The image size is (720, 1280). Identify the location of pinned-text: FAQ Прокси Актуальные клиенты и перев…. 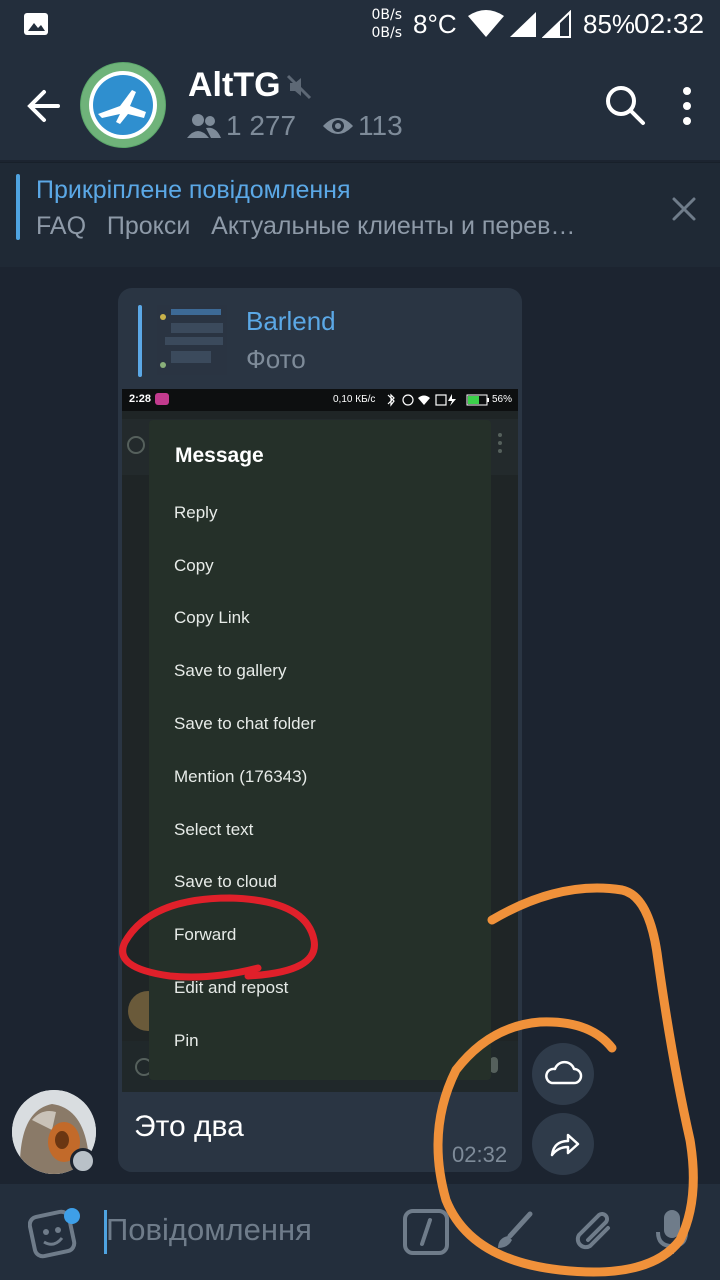
(306, 226).